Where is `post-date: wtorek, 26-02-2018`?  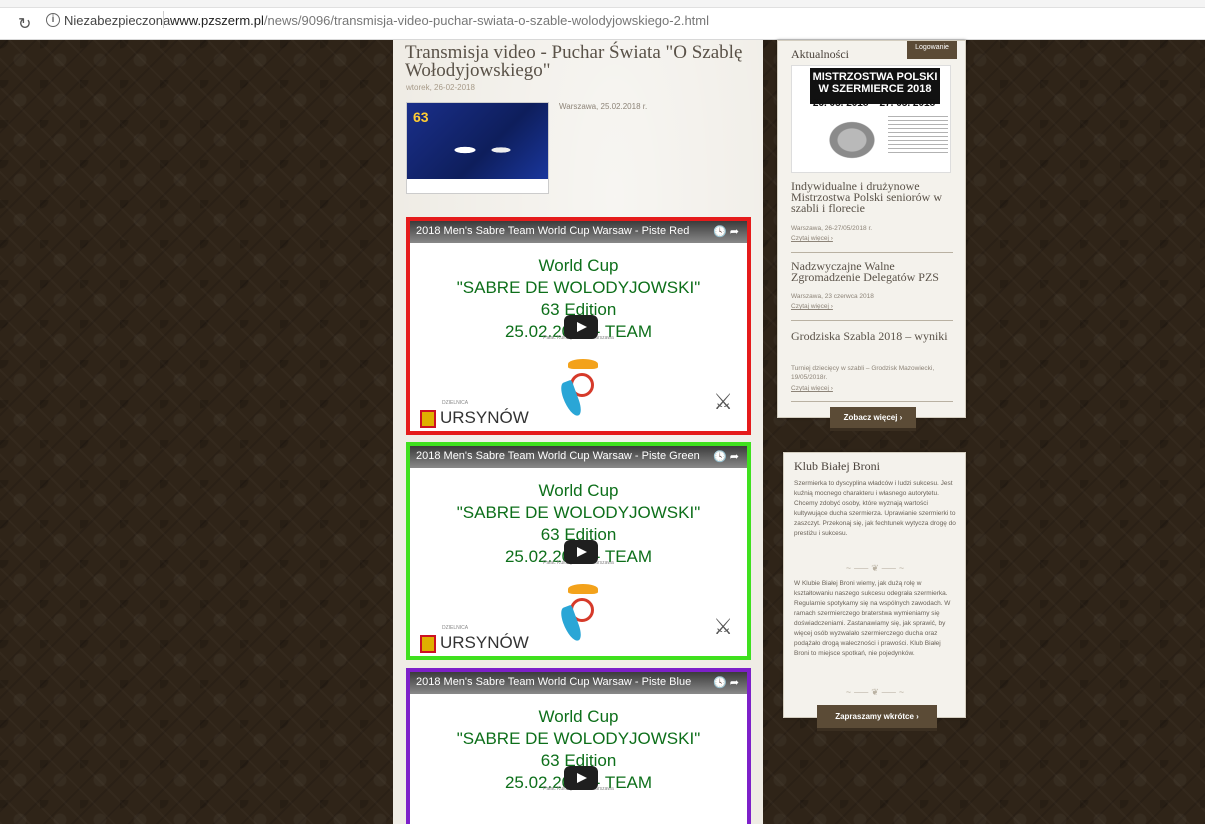 post-date: wtorek, 26-02-2018 is located at coordinates (440, 87).